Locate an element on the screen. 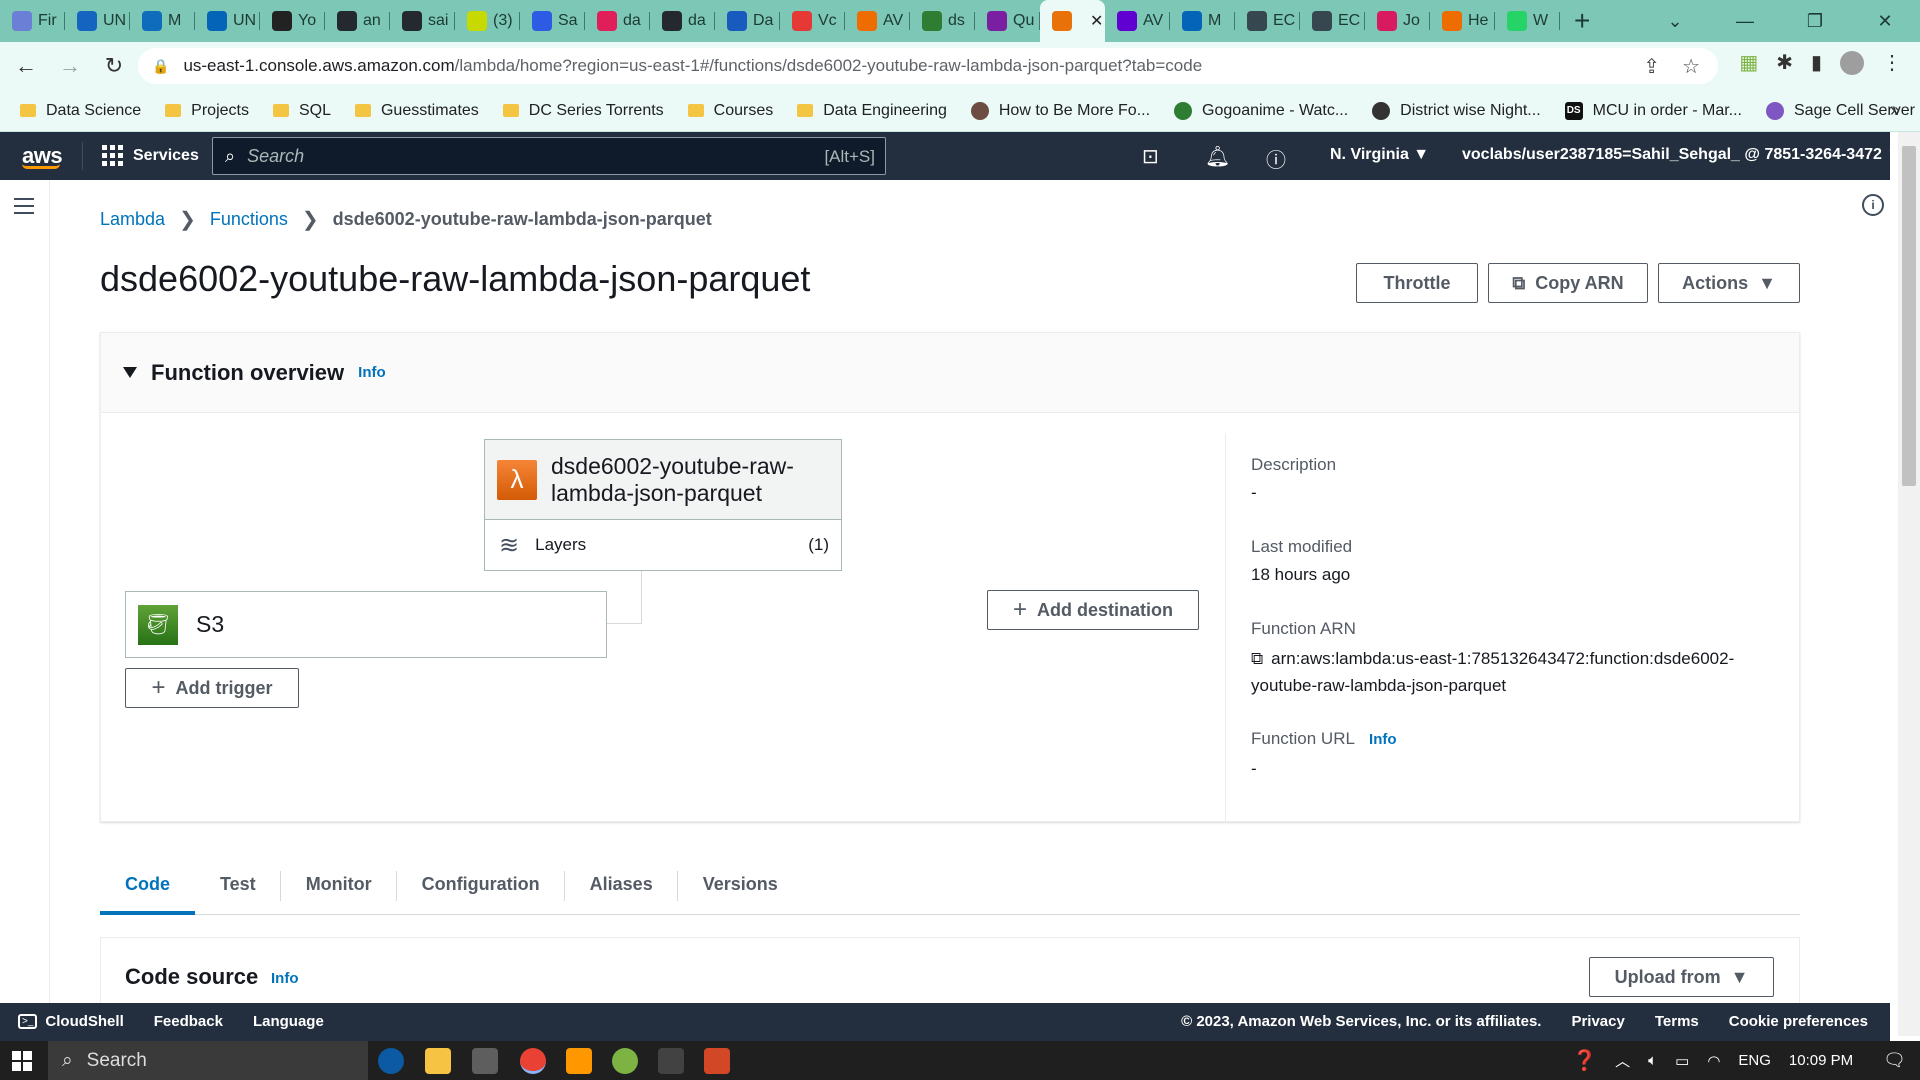 This screenshot has height=1080, width=1920. tab-monitor: Monitor is located at coordinates (339, 885).